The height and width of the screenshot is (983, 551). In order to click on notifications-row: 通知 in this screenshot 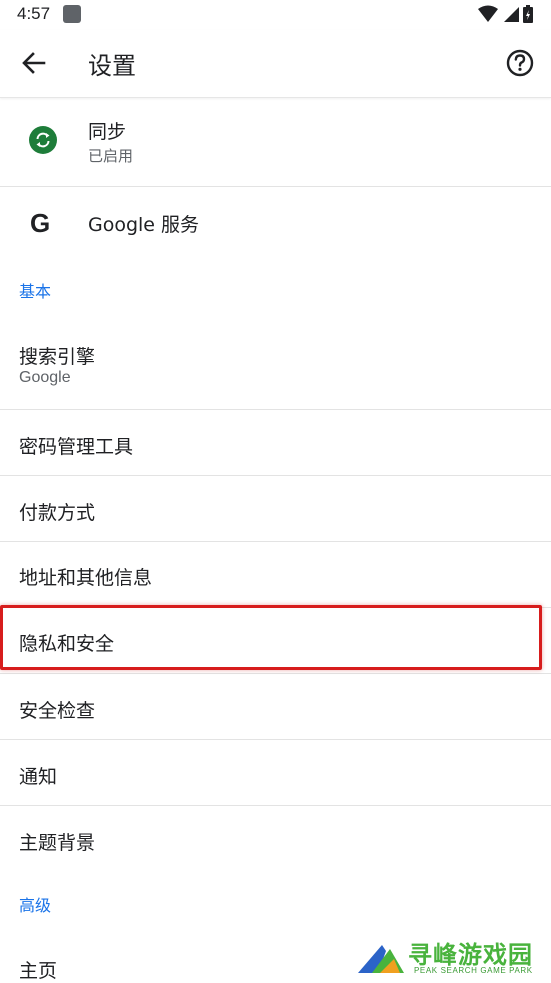, I will do `click(275, 773)`.